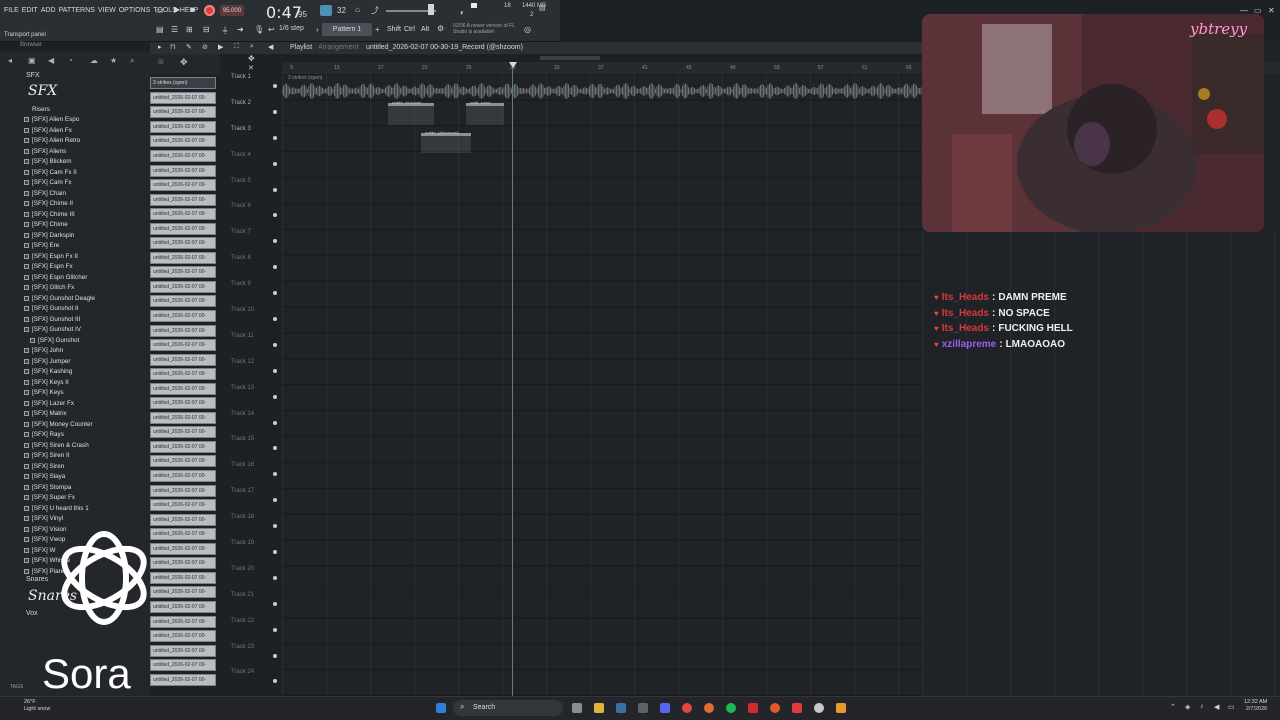 The width and height of the screenshot is (1280, 720). I want to click on track-header: Track 17, so click(251, 501).